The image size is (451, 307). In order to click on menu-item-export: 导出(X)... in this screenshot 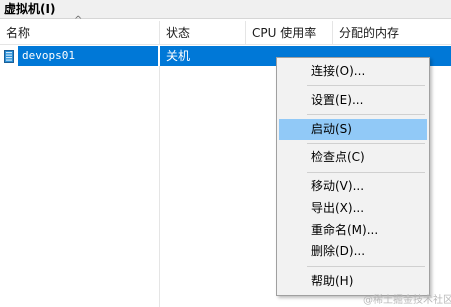, I will do `click(353, 208)`.